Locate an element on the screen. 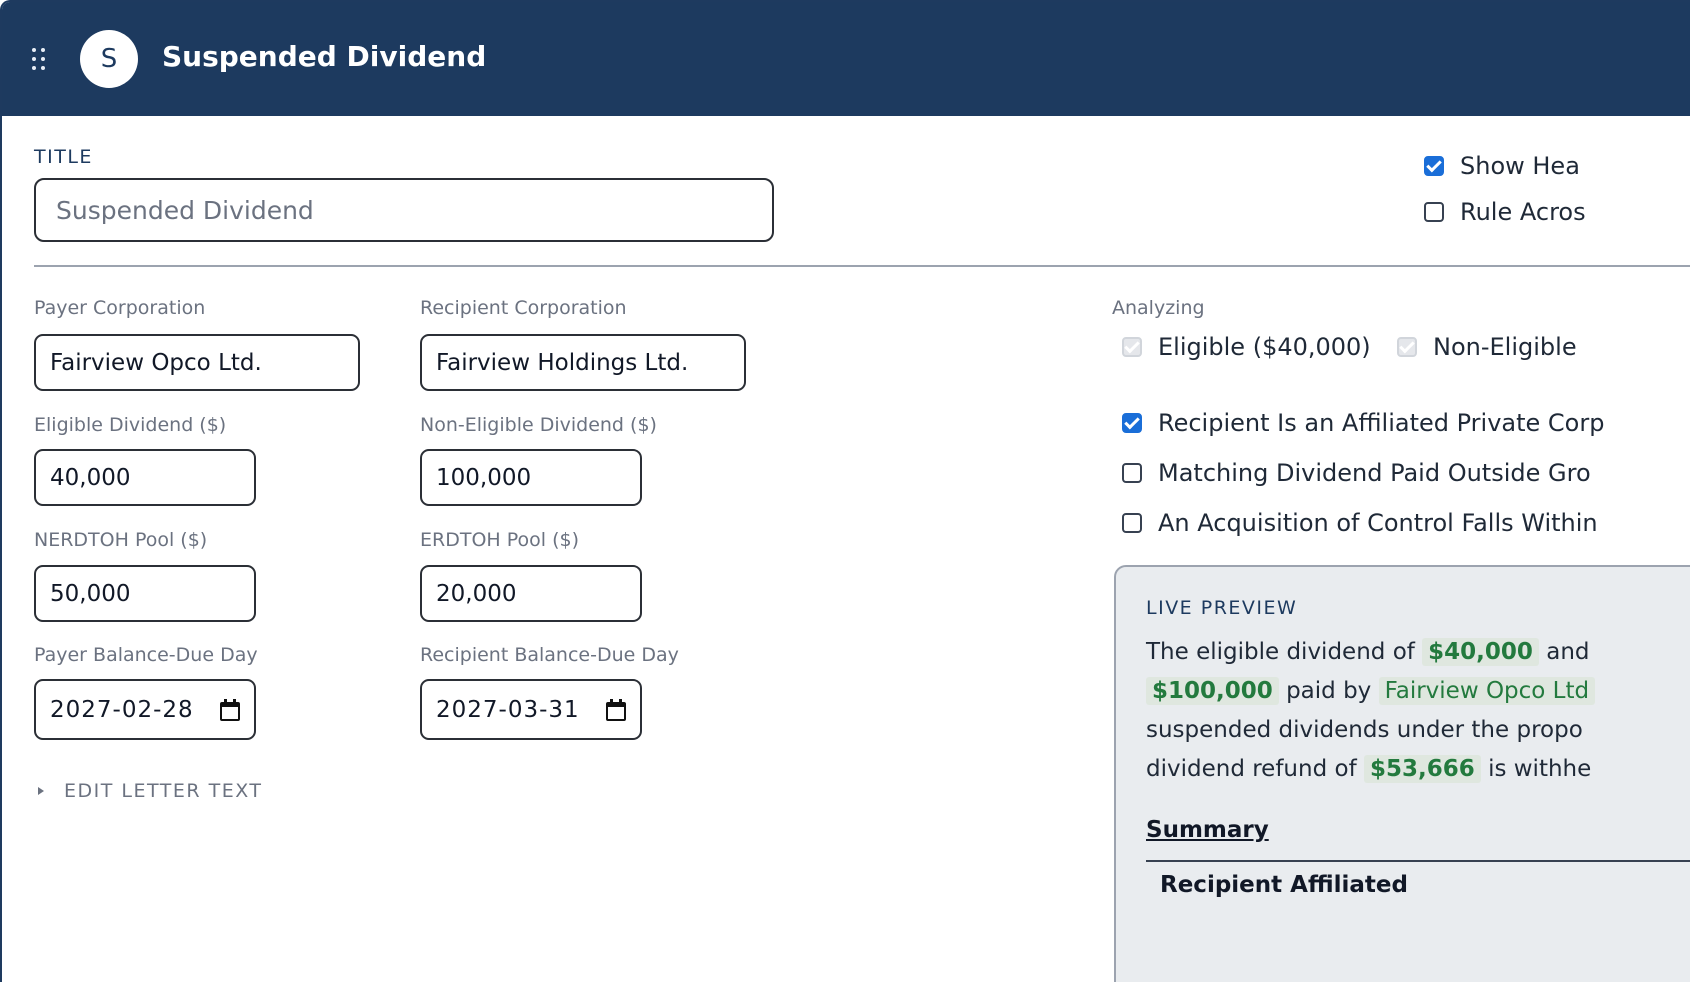 This screenshot has width=1690, height=982. rule-across-option: Rule Acros is located at coordinates (1505, 212).